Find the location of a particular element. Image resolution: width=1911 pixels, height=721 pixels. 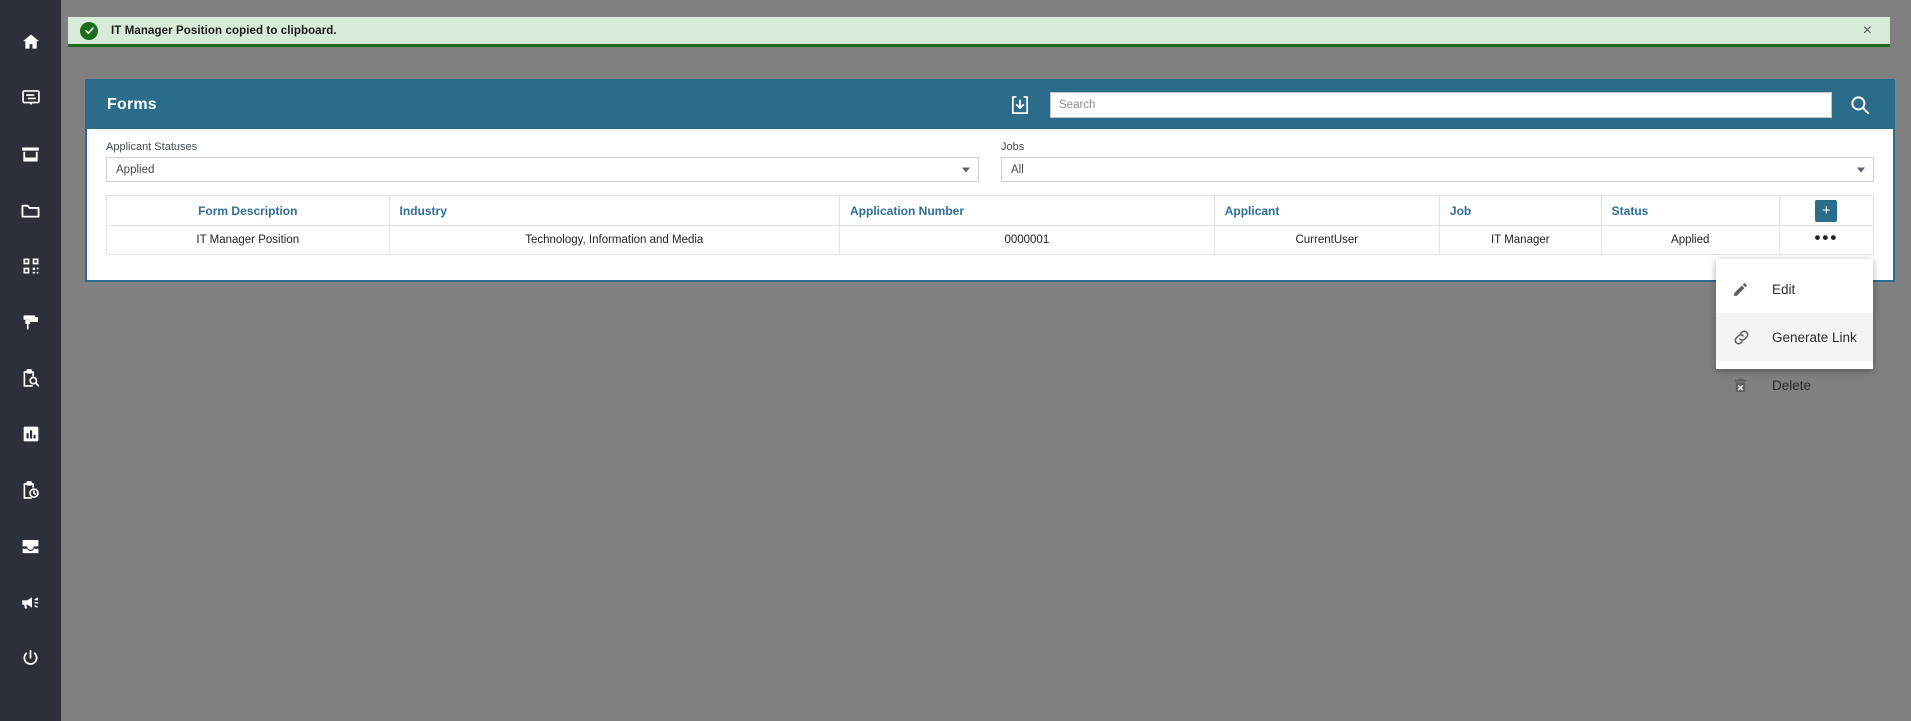

context-menu-item-delete: Delete is located at coordinates (1794, 385).